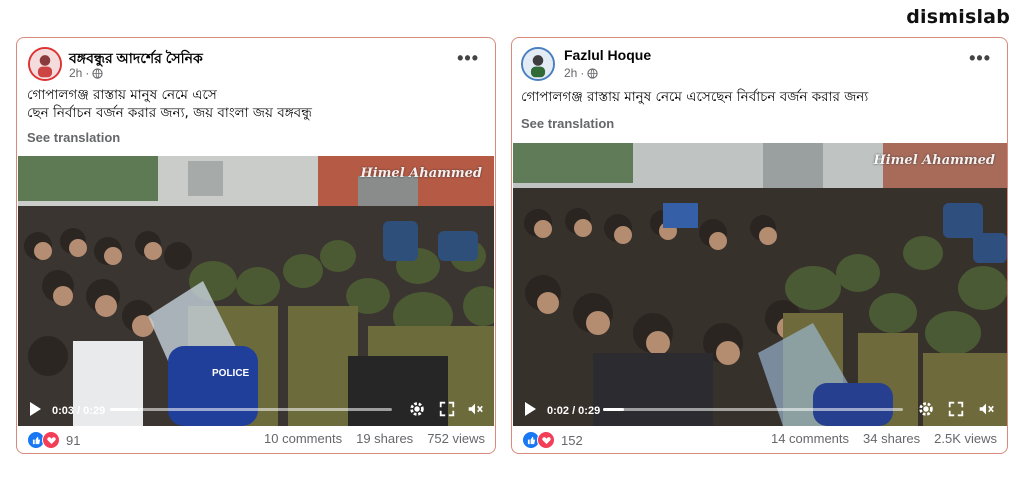  What do you see at coordinates (574, 411) in the screenshot?
I see `video-time: 0:02 / 0:29` at bounding box center [574, 411].